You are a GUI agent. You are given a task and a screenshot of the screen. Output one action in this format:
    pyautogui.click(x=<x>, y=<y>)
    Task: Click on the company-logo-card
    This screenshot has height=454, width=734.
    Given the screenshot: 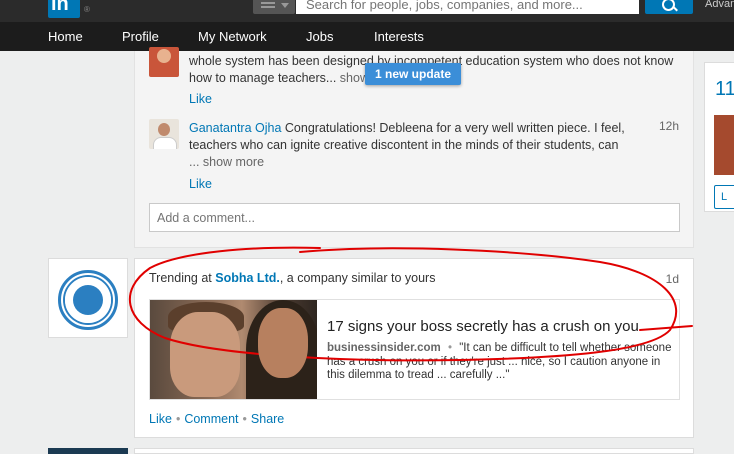 What is the action you would take?
    pyautogui.click(x=88, y=298)
    